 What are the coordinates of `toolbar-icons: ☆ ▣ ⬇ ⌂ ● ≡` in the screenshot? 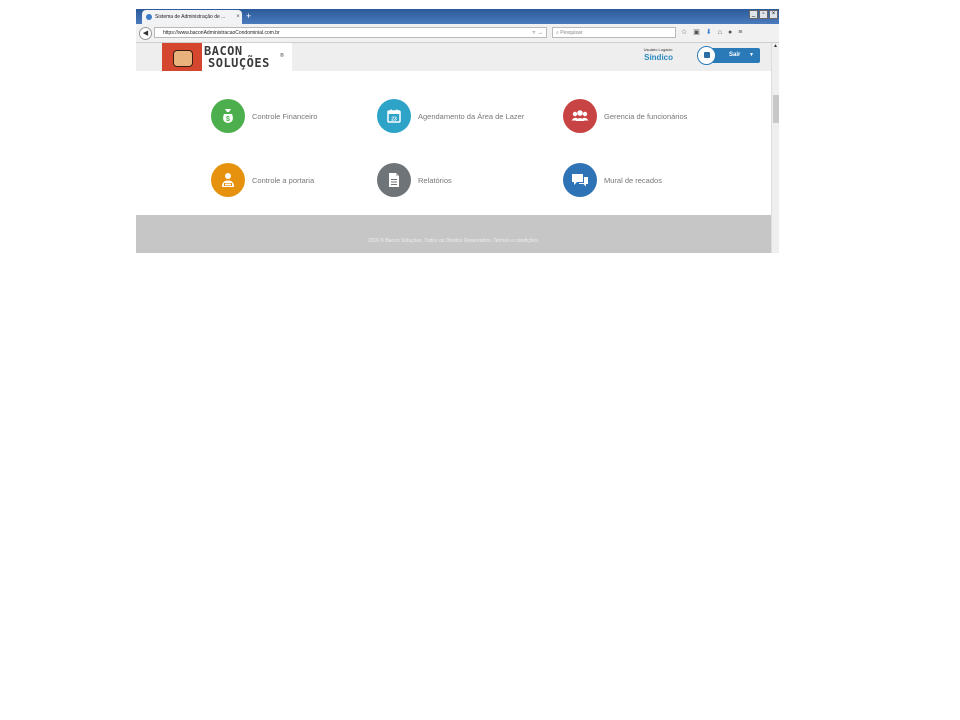 It's located at (711, 32).